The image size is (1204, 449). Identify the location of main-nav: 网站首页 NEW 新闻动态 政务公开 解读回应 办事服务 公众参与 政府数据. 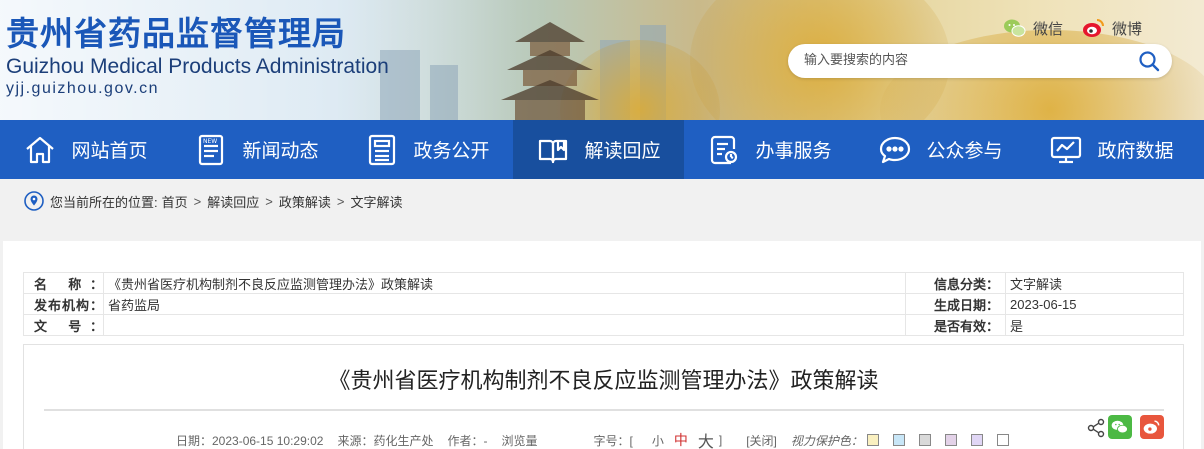
(602, 149).